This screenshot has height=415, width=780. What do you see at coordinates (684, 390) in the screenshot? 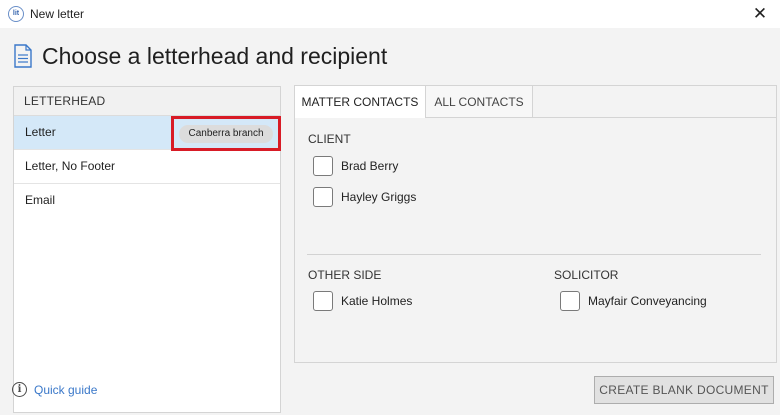
I see `create-blank-document-button: CREATE BLANK DOCUMENT` at bounding box center [684, 390].